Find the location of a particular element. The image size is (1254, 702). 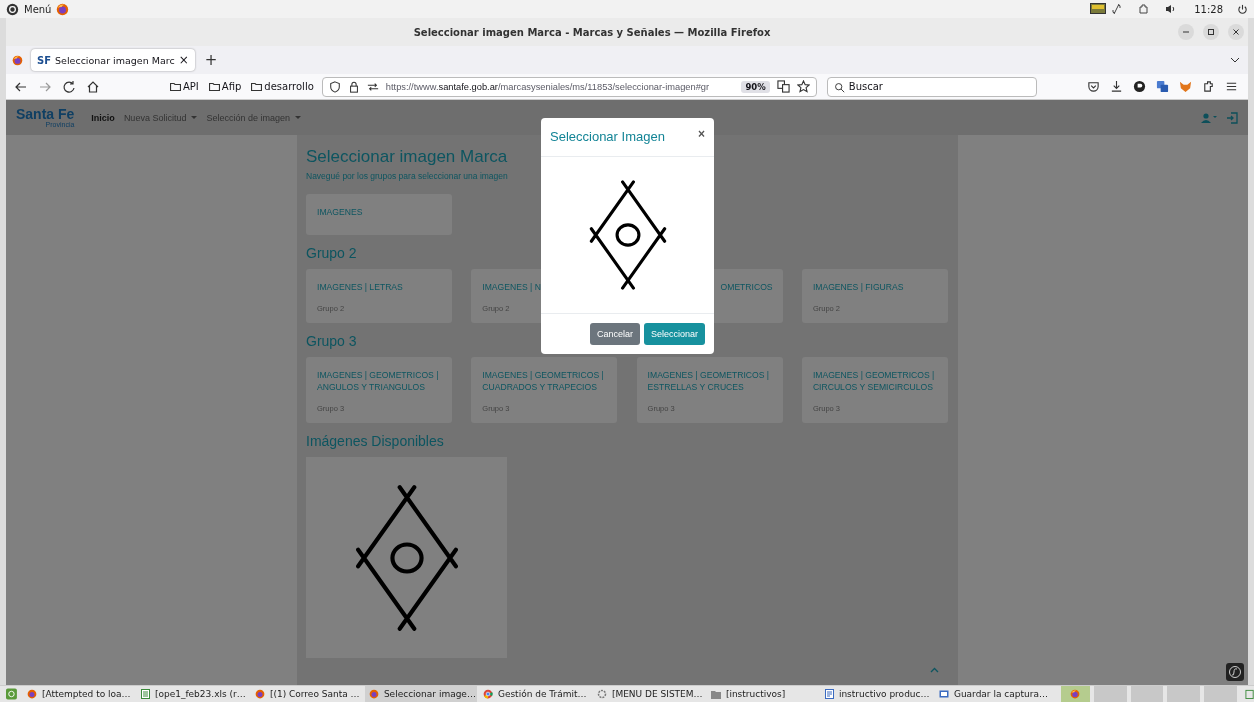

tab-close-button: × is located at coordinates (183, 60).